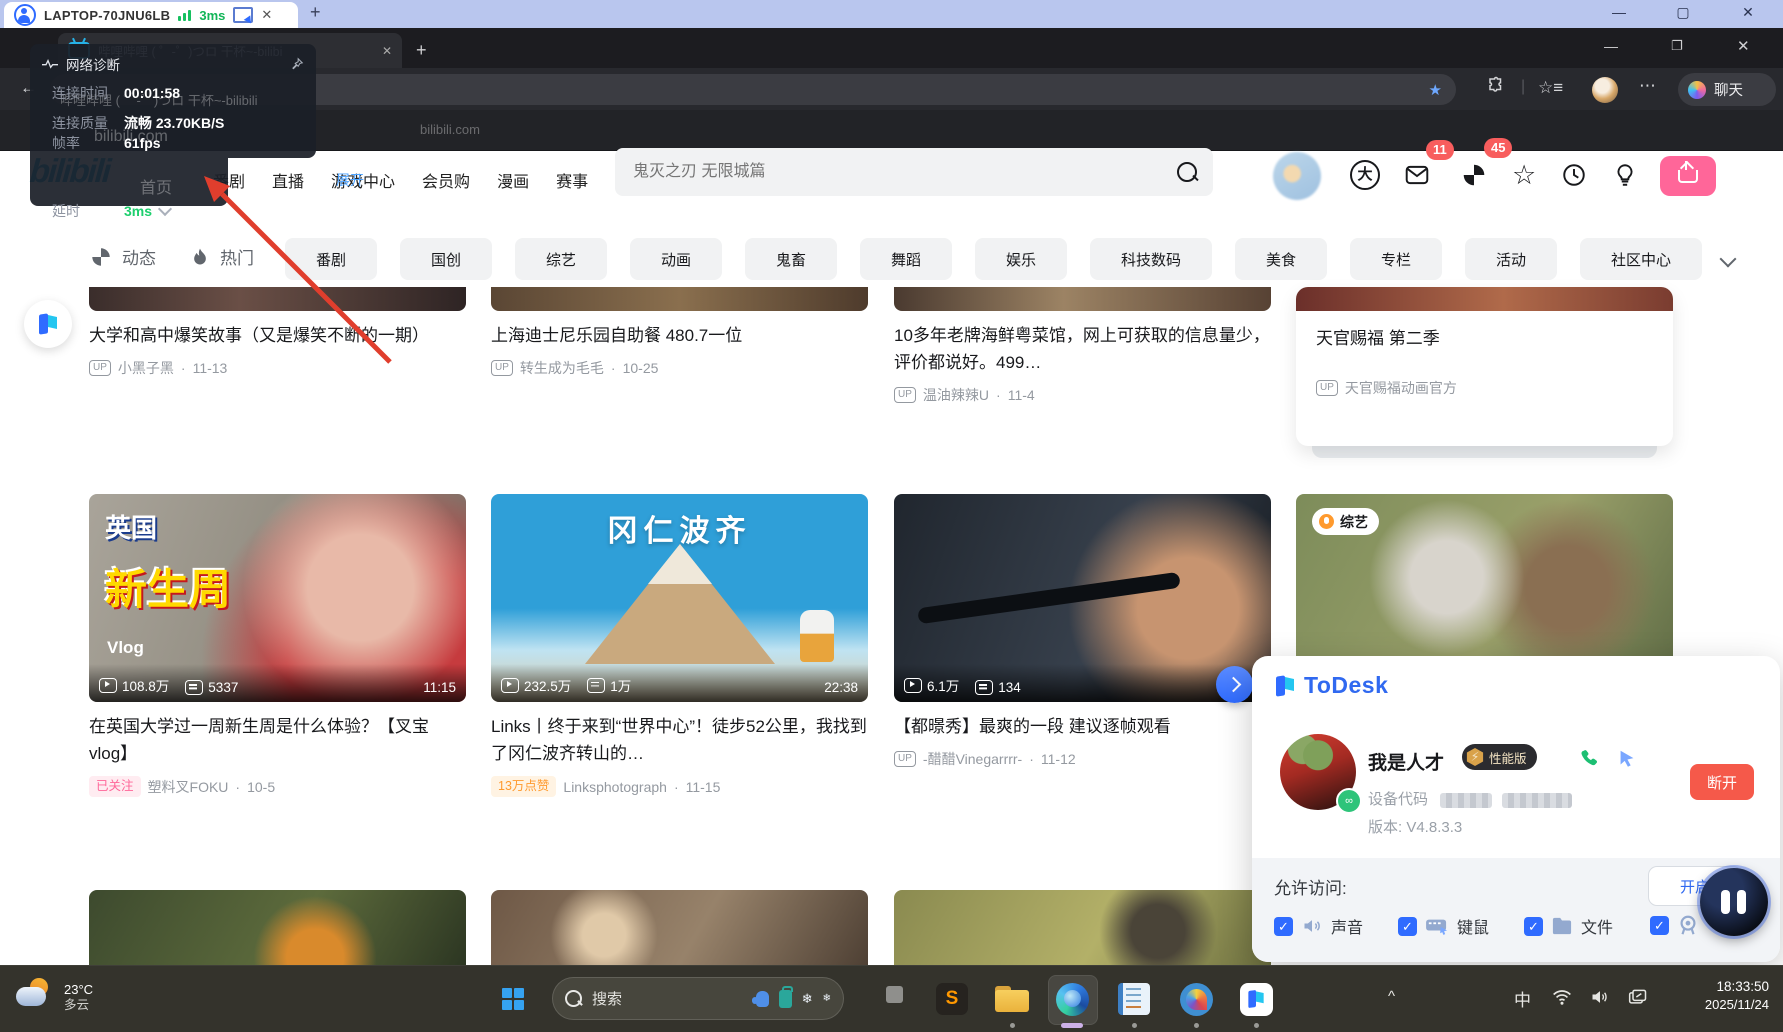 This screenshot has height=1032, width=1783. Describe the element at coordinates (1396, 259) in the screenshot. I see `category-pill: 专栏` at that location.